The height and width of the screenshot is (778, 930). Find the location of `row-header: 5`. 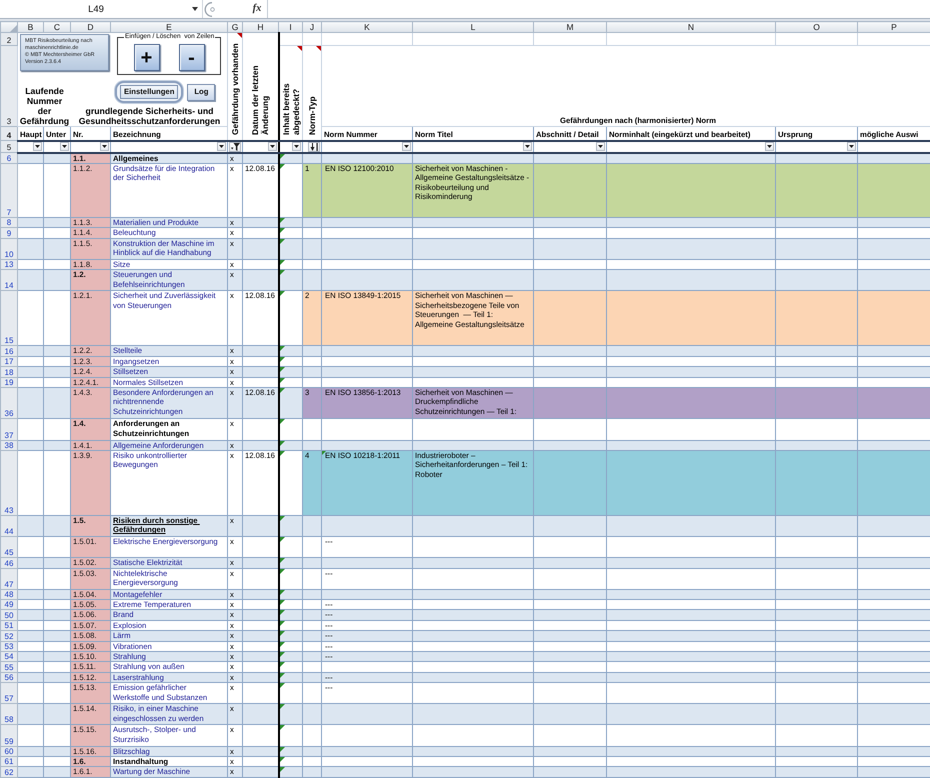

row-header: 5 is located at coordinates (9, 146).